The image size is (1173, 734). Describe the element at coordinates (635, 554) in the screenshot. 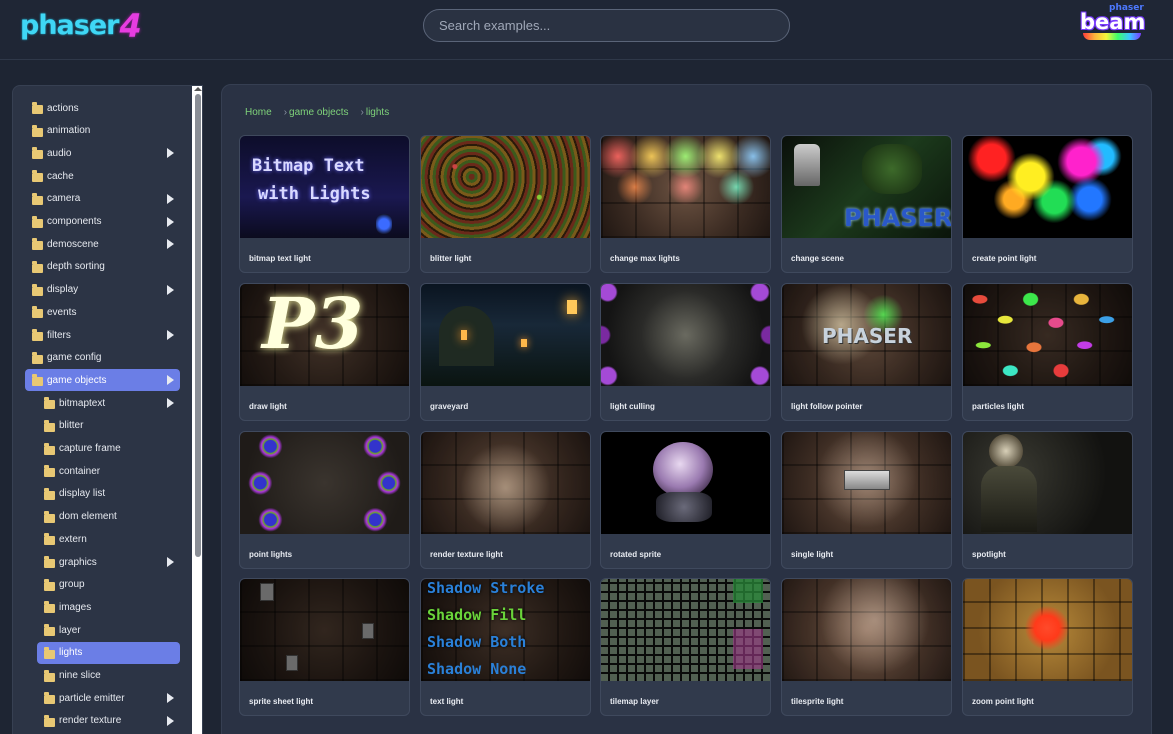

I see `example-label: rotated sprite` at that location.